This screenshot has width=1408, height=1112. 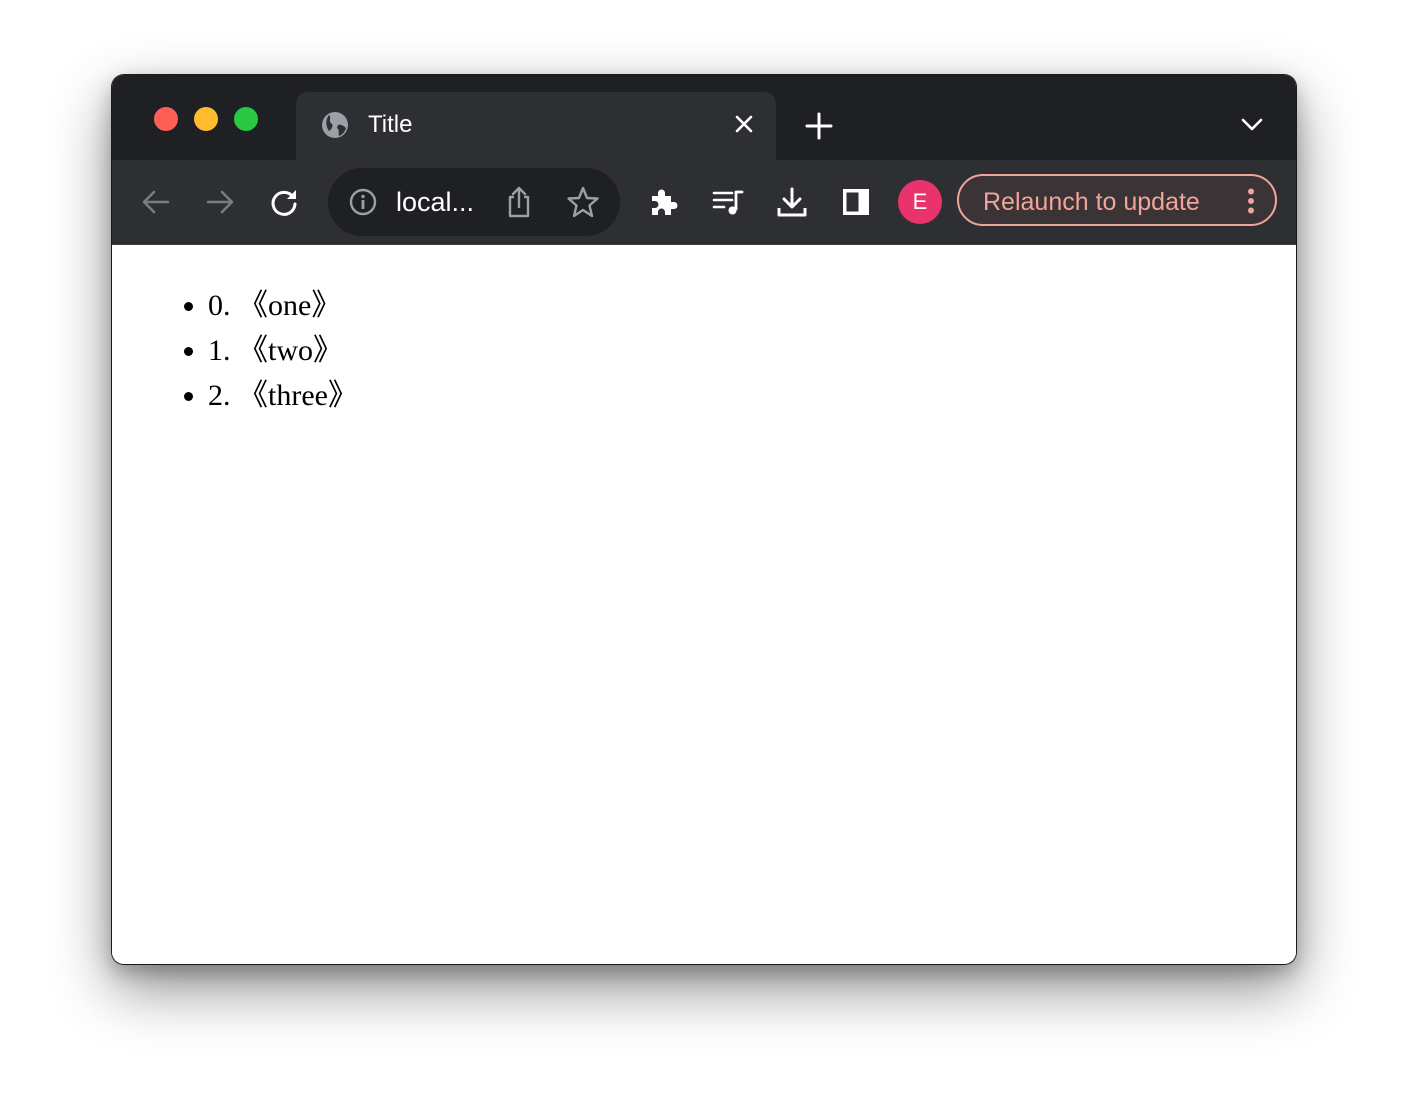 What do you see at coordinates (704, 202) in the screenshot?
I see `toolbar: local... E Relaunch to update` at bounding box center [704, 202].